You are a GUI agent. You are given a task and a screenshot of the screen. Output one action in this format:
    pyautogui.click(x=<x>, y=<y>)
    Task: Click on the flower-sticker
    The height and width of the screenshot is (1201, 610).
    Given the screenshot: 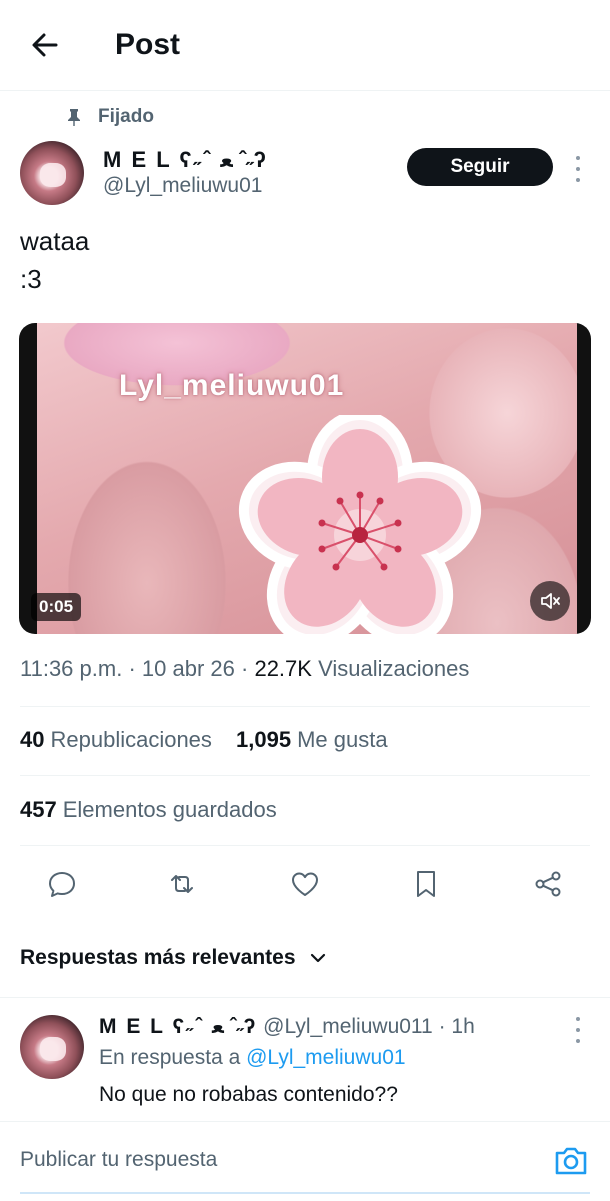 What is the action you would take?
    pyautogui.click(x=360, y=524)
    